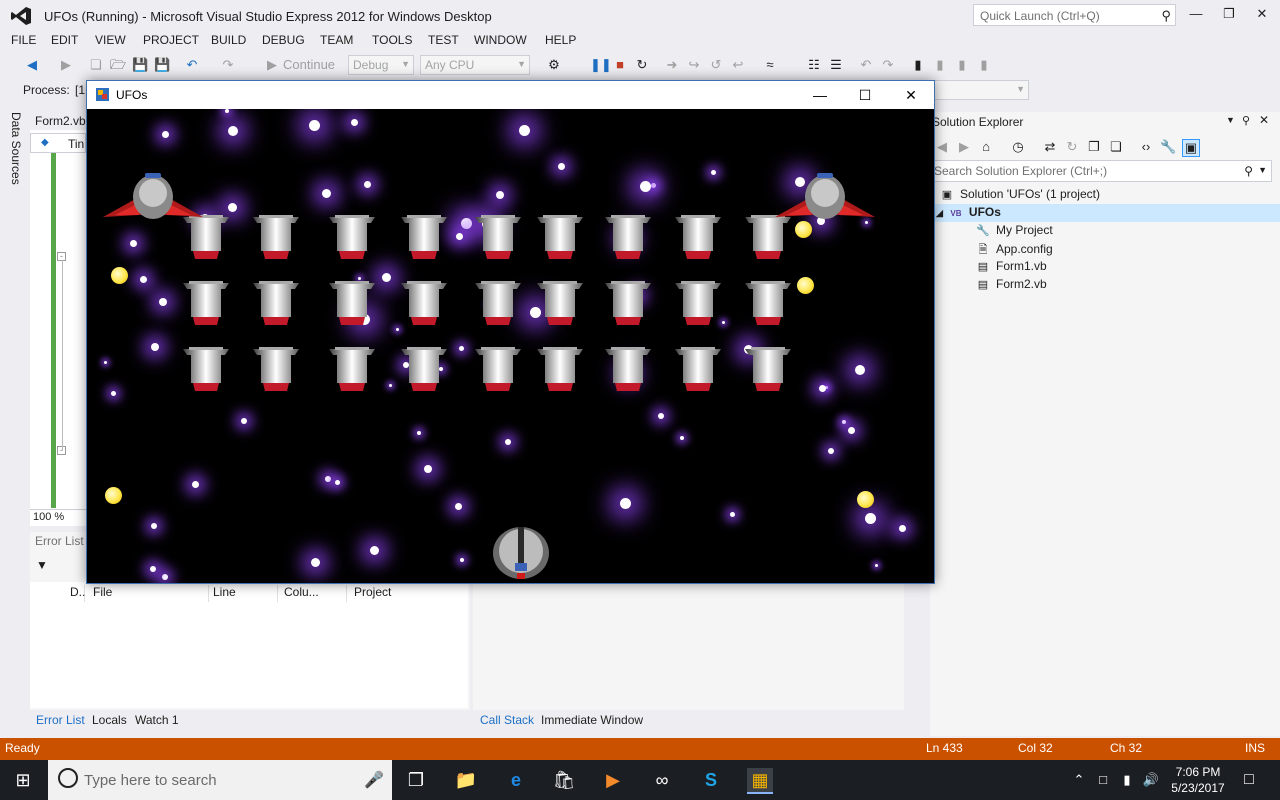 Image resolution: width=1280 pixels, height=800 pixels. What do you see at coordinates (1229, 15) in the screenshot?
I see `restore-button: ❐` at bounding box center [1229, 15].